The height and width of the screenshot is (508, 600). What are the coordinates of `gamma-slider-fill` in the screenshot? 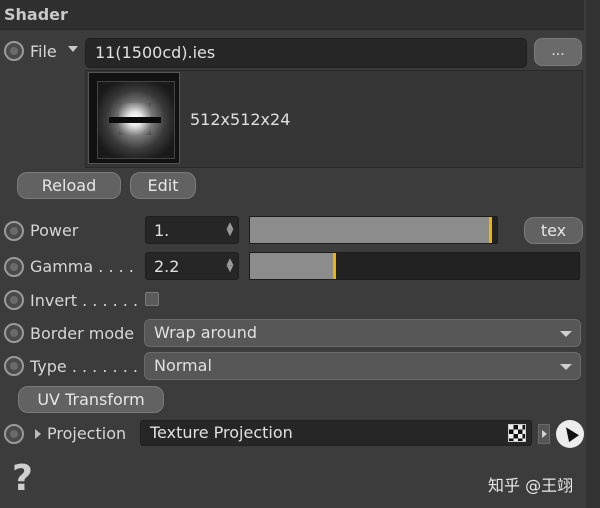 It's located at (293, 266).